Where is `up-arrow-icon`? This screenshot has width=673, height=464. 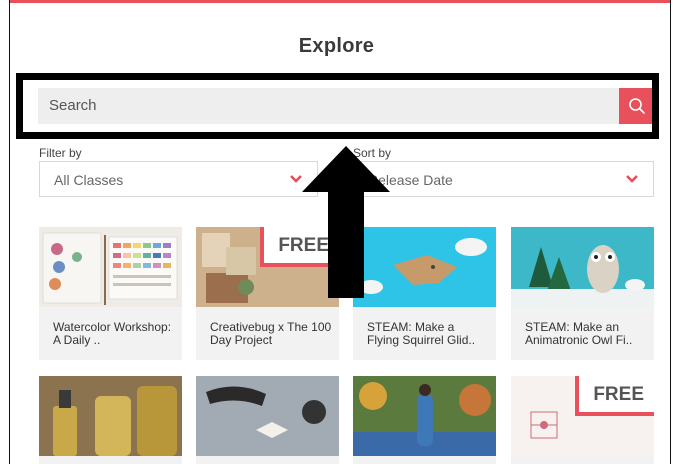
up-arrow-icon is located at coordinates (346, 222).